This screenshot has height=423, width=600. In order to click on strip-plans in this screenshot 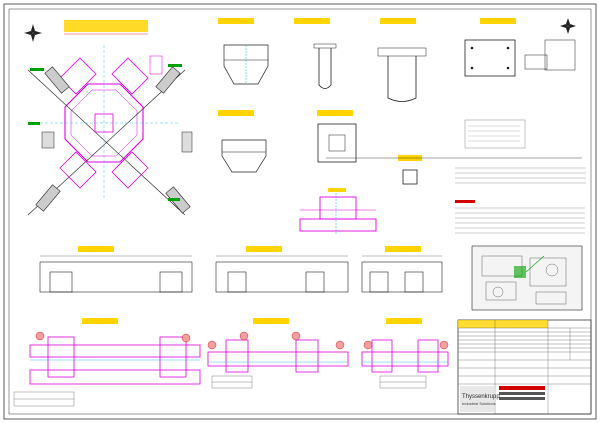, I will do `click(241, 269)`.